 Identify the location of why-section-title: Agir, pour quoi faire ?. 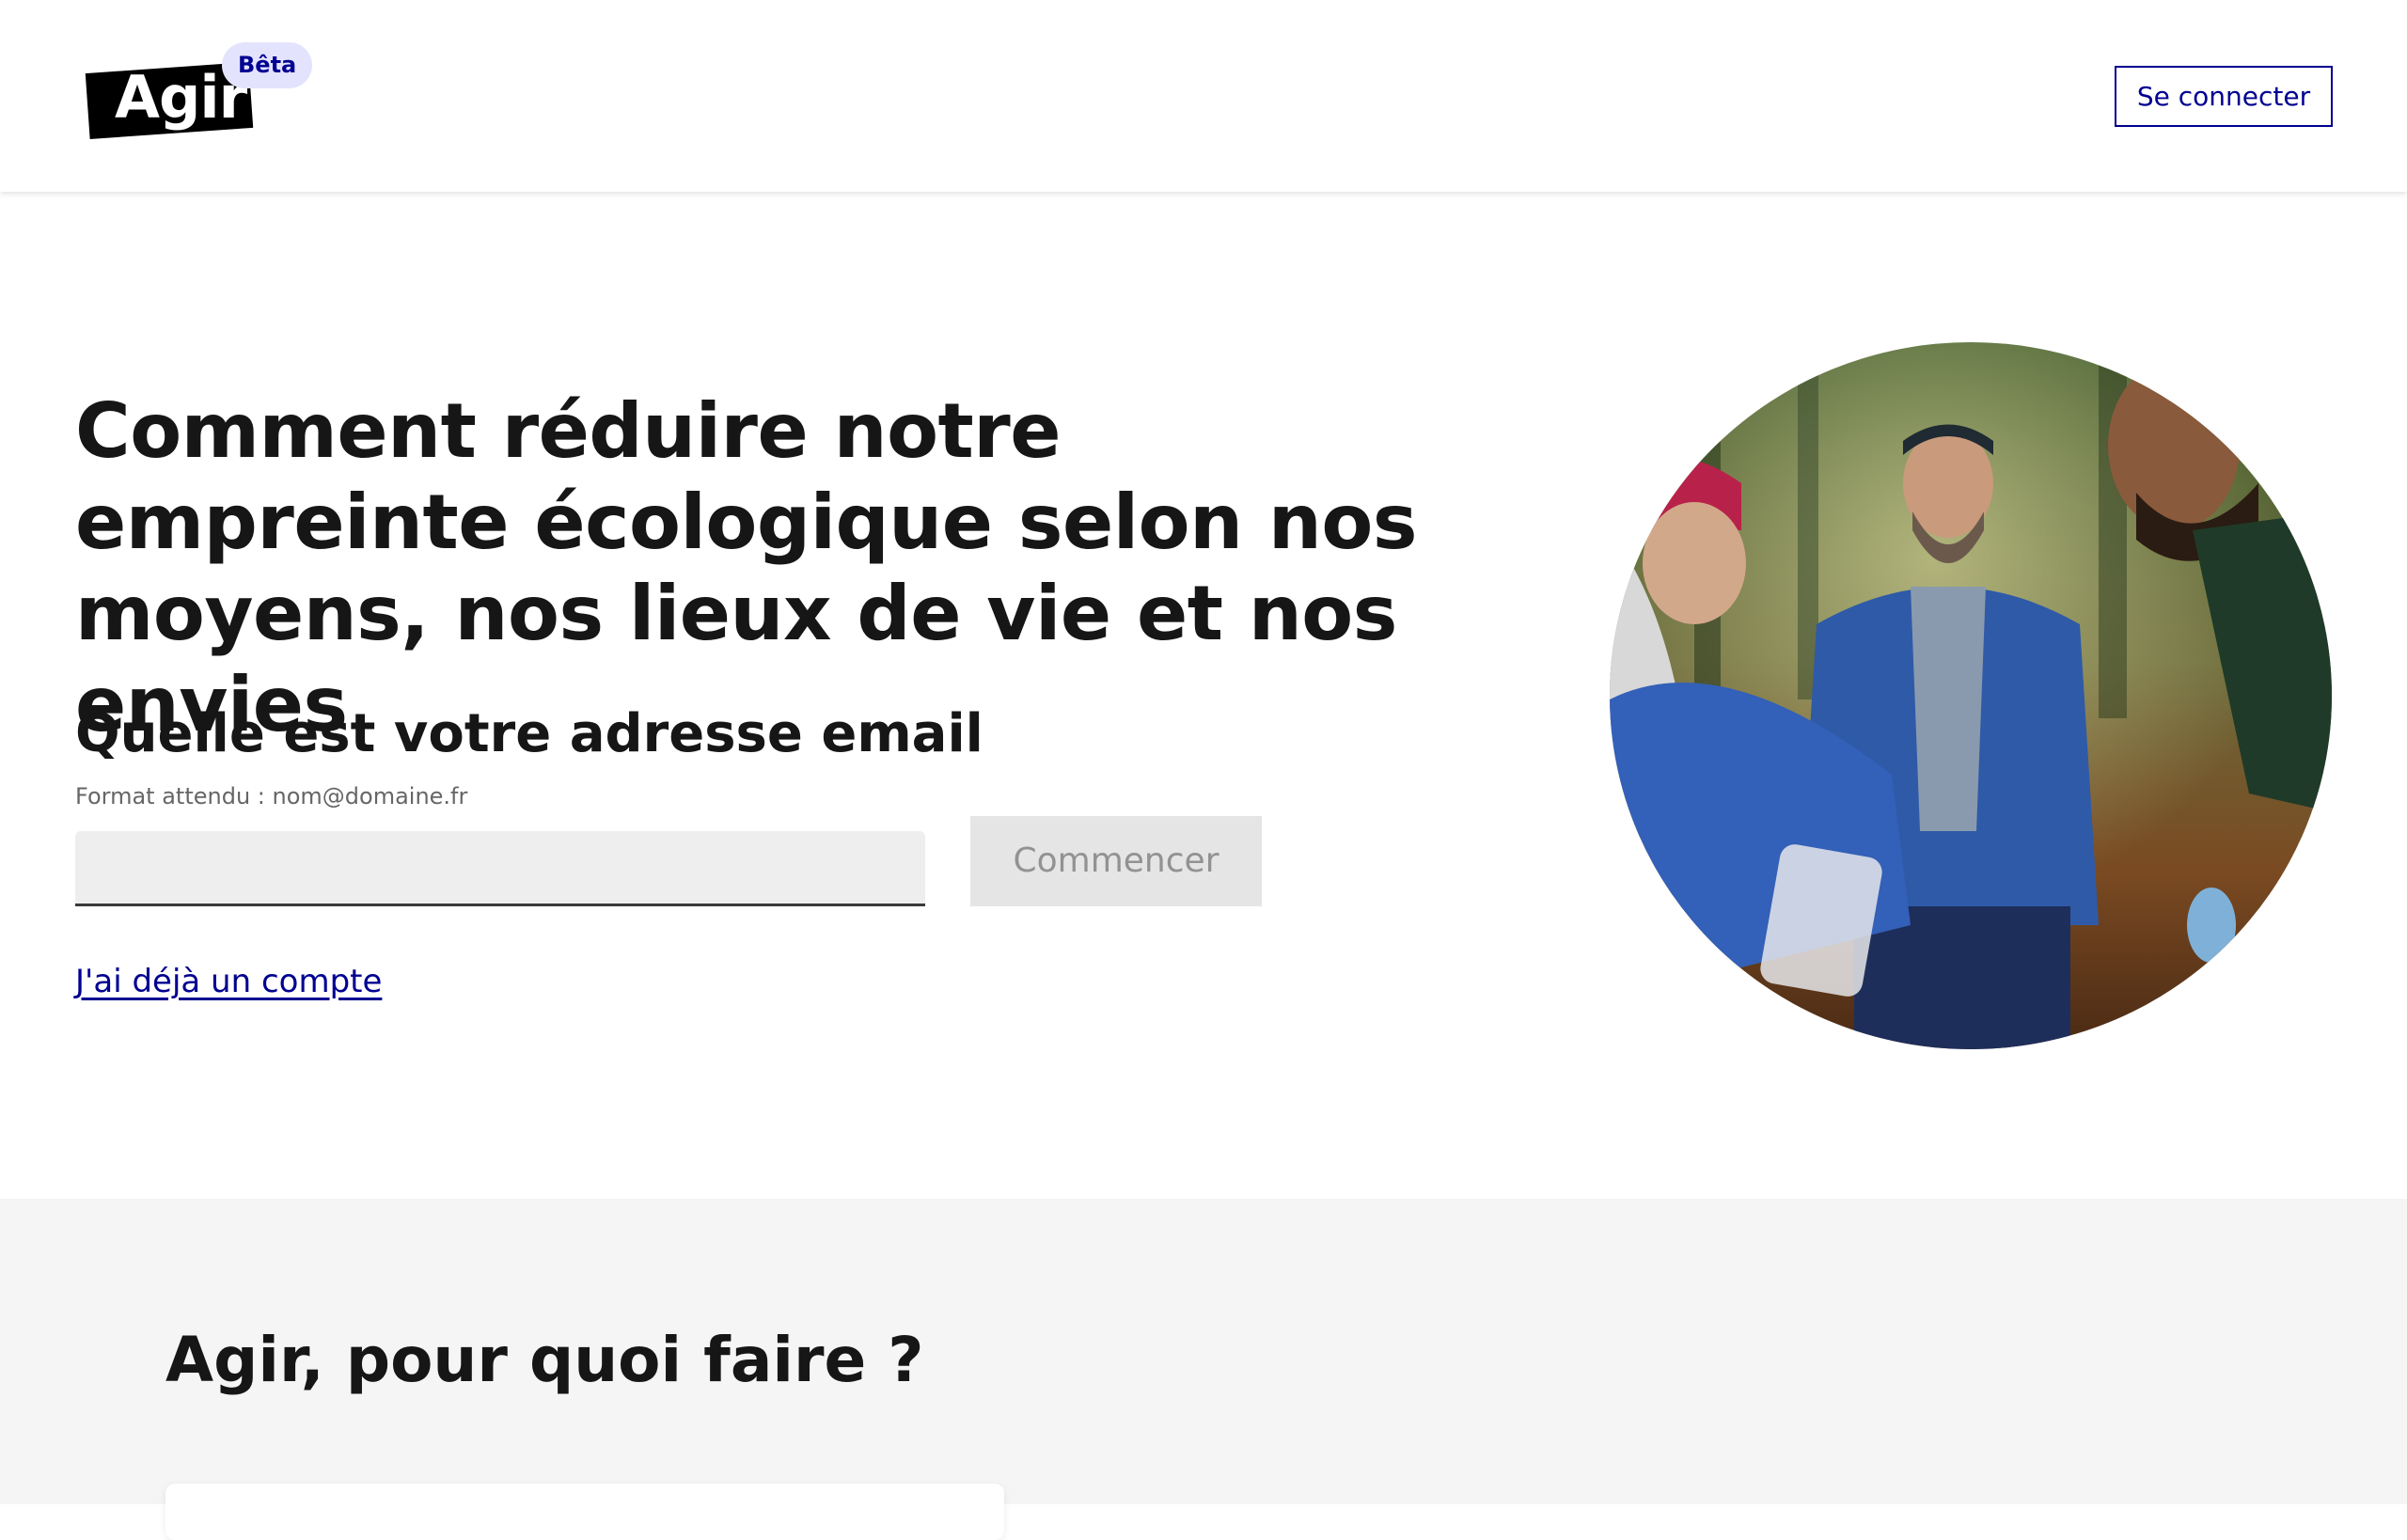
(544, 1360).